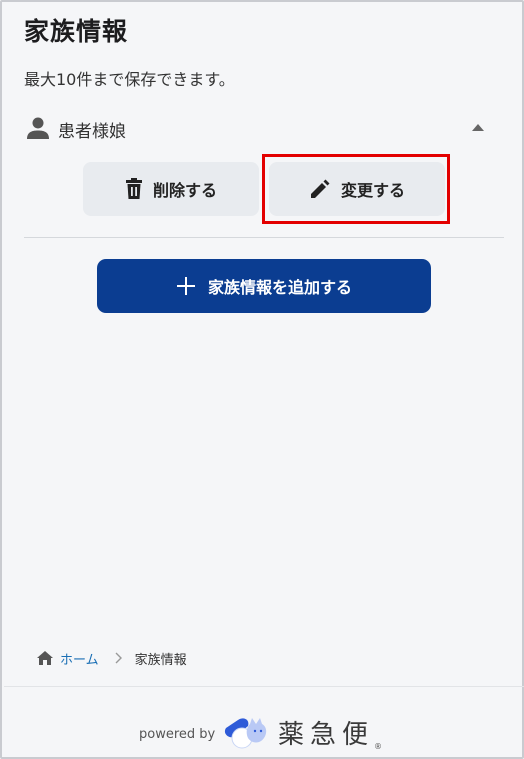  Describe the element at coordinates (185, 286) in the screenshot. I see `plus-icon` at that location.